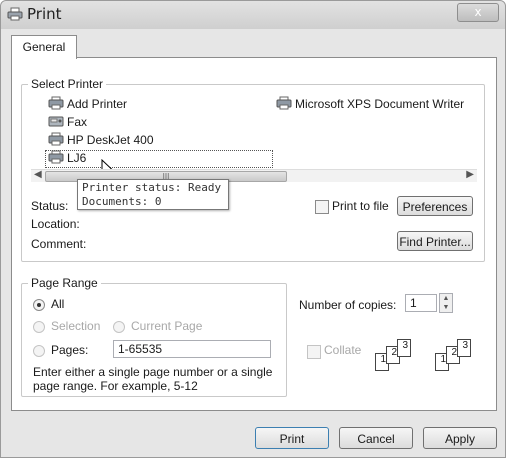 The height and width of the screenshot is (458, 506). Describe the element at coordinates (50, 206) in the screenshot. I see `status-label: Status:` at that location.